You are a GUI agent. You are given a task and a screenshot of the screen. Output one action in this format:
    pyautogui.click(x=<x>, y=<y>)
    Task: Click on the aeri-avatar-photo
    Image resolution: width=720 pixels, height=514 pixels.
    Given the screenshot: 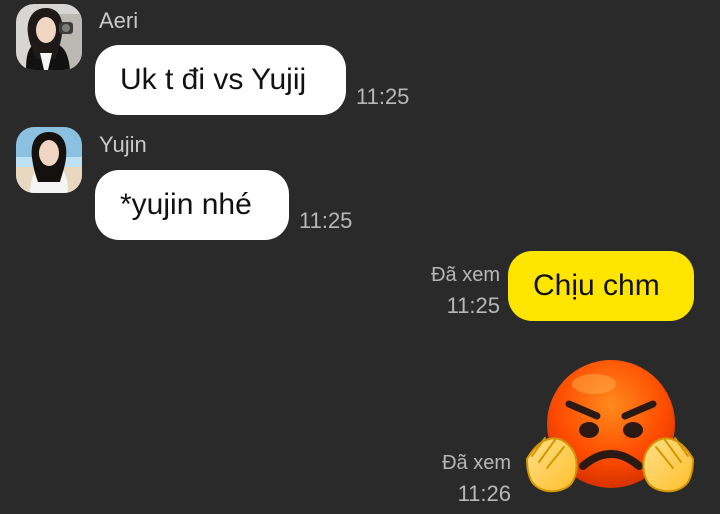 What is the action you would take?
    pyautogui.click(x=49, y=37)
    